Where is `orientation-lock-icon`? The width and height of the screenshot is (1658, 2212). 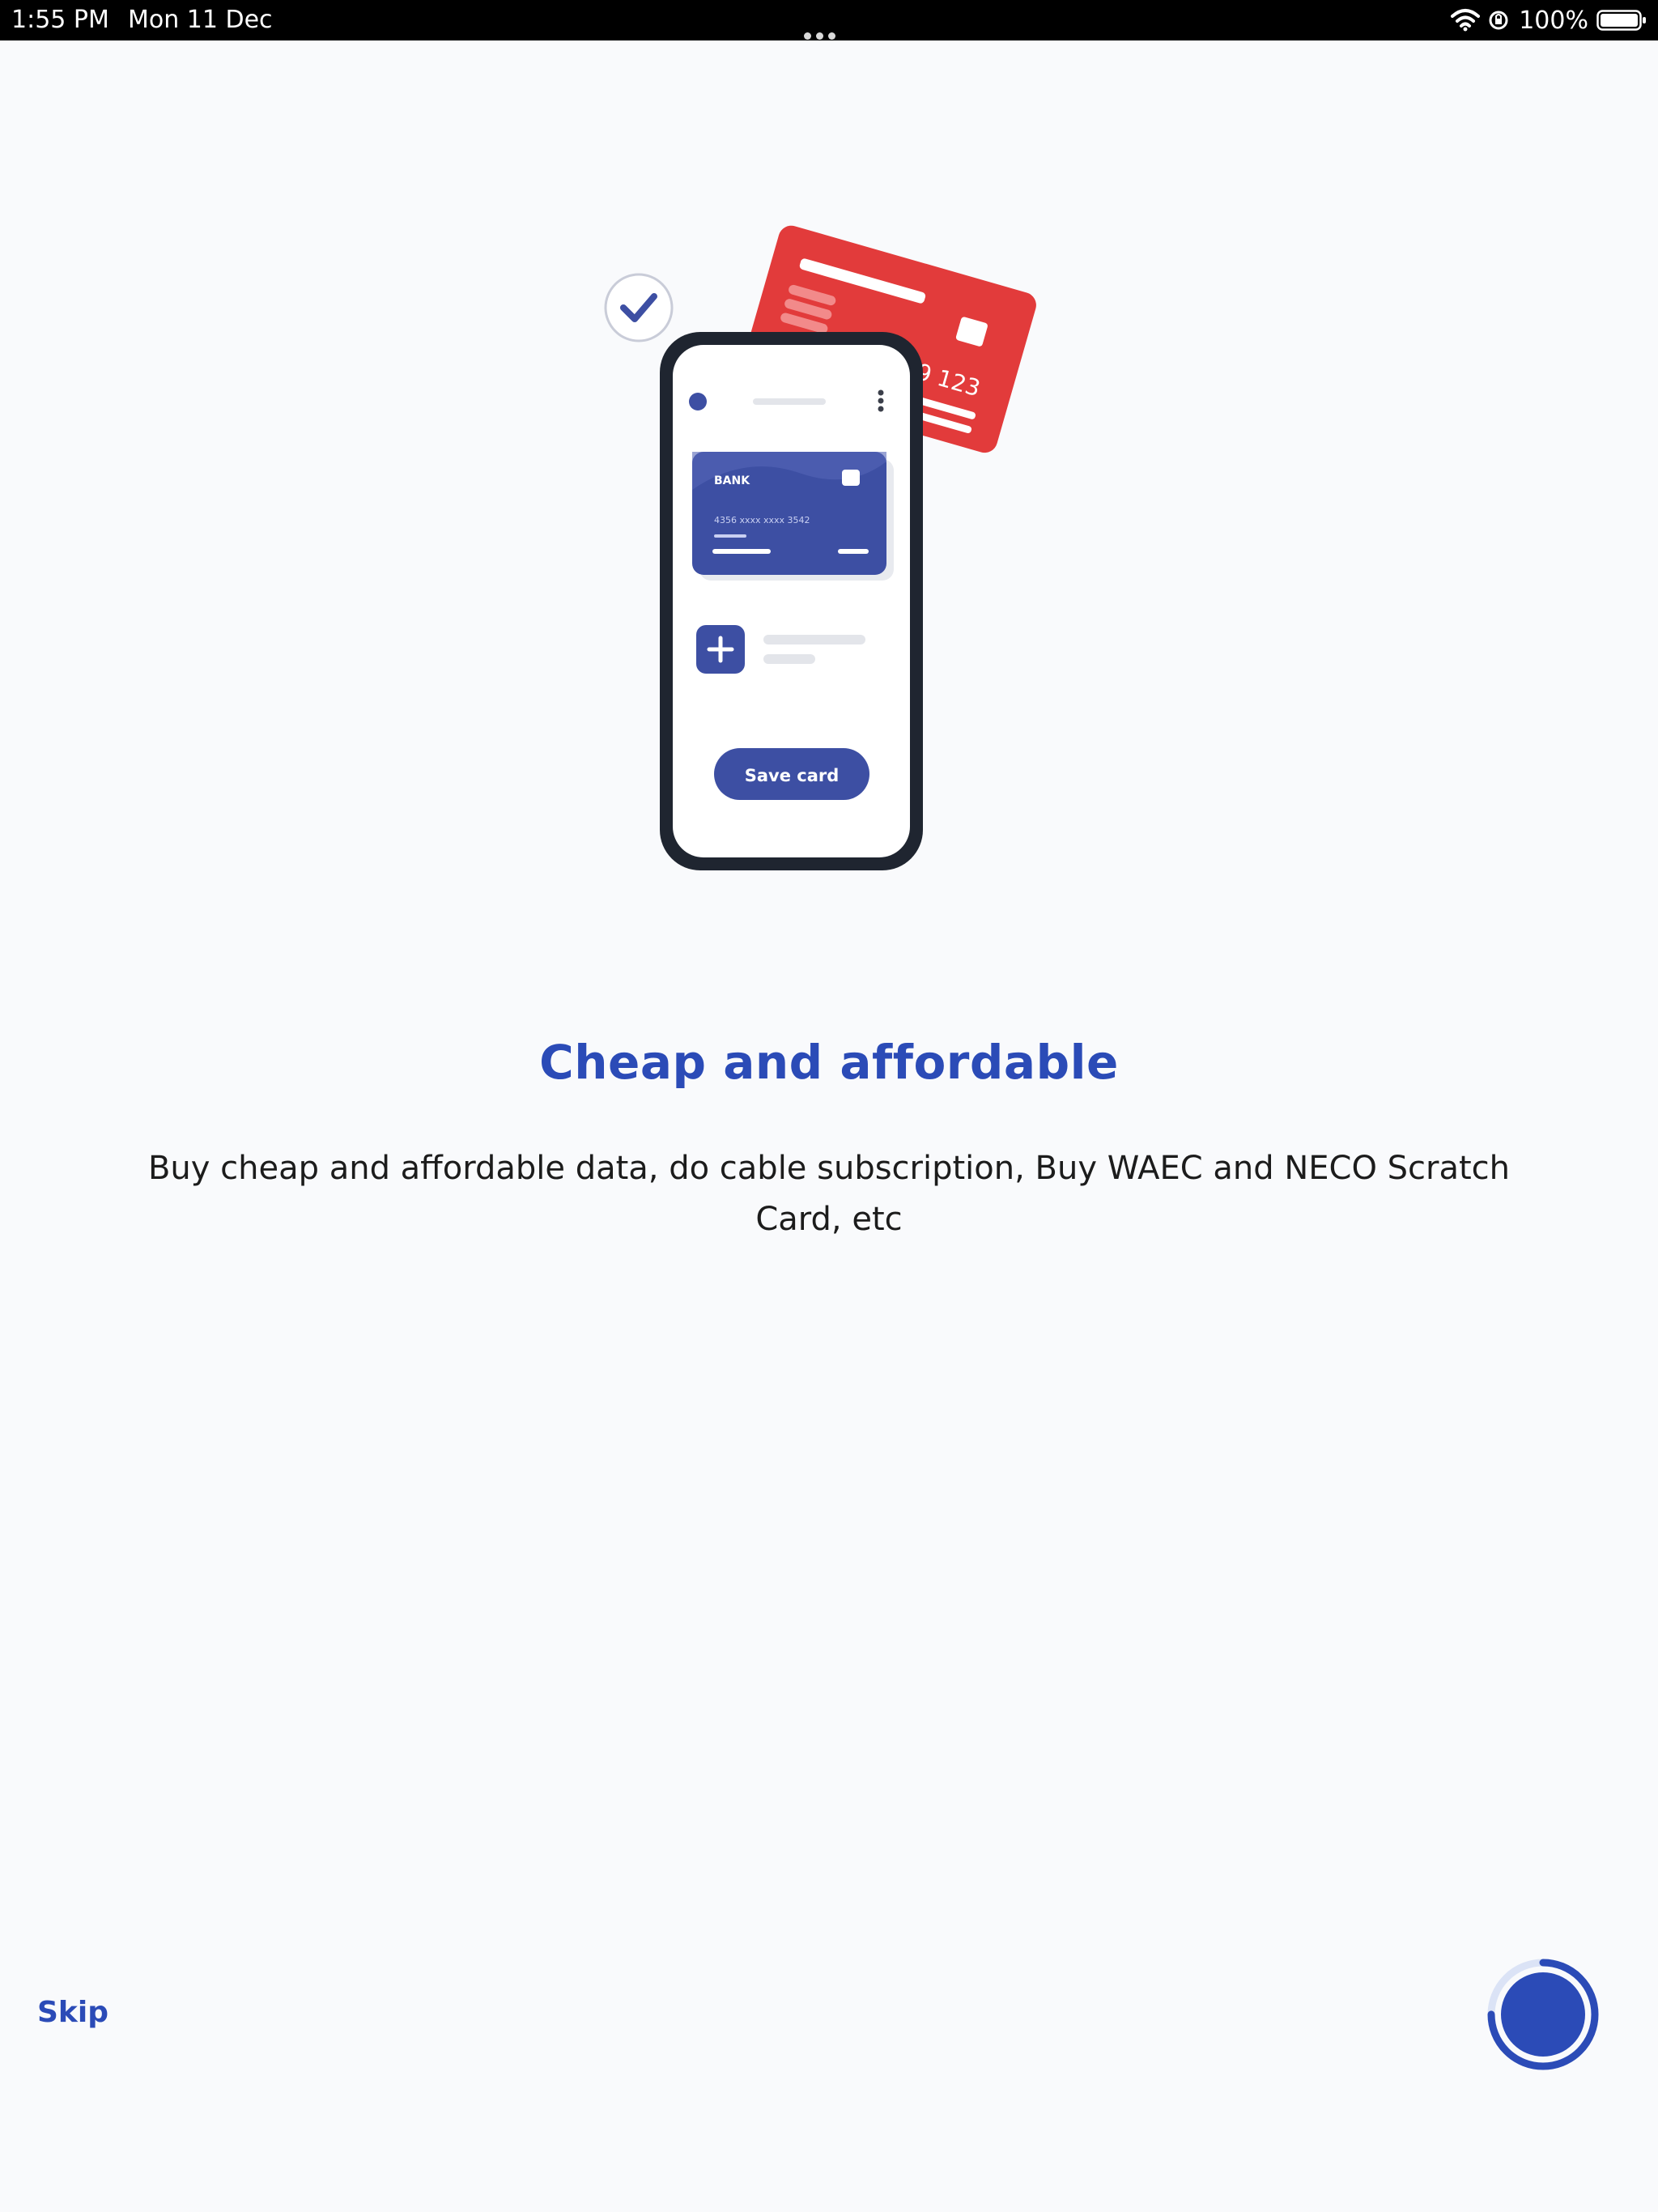
orientation-lock-icon is located at coordinates (1498, 21).